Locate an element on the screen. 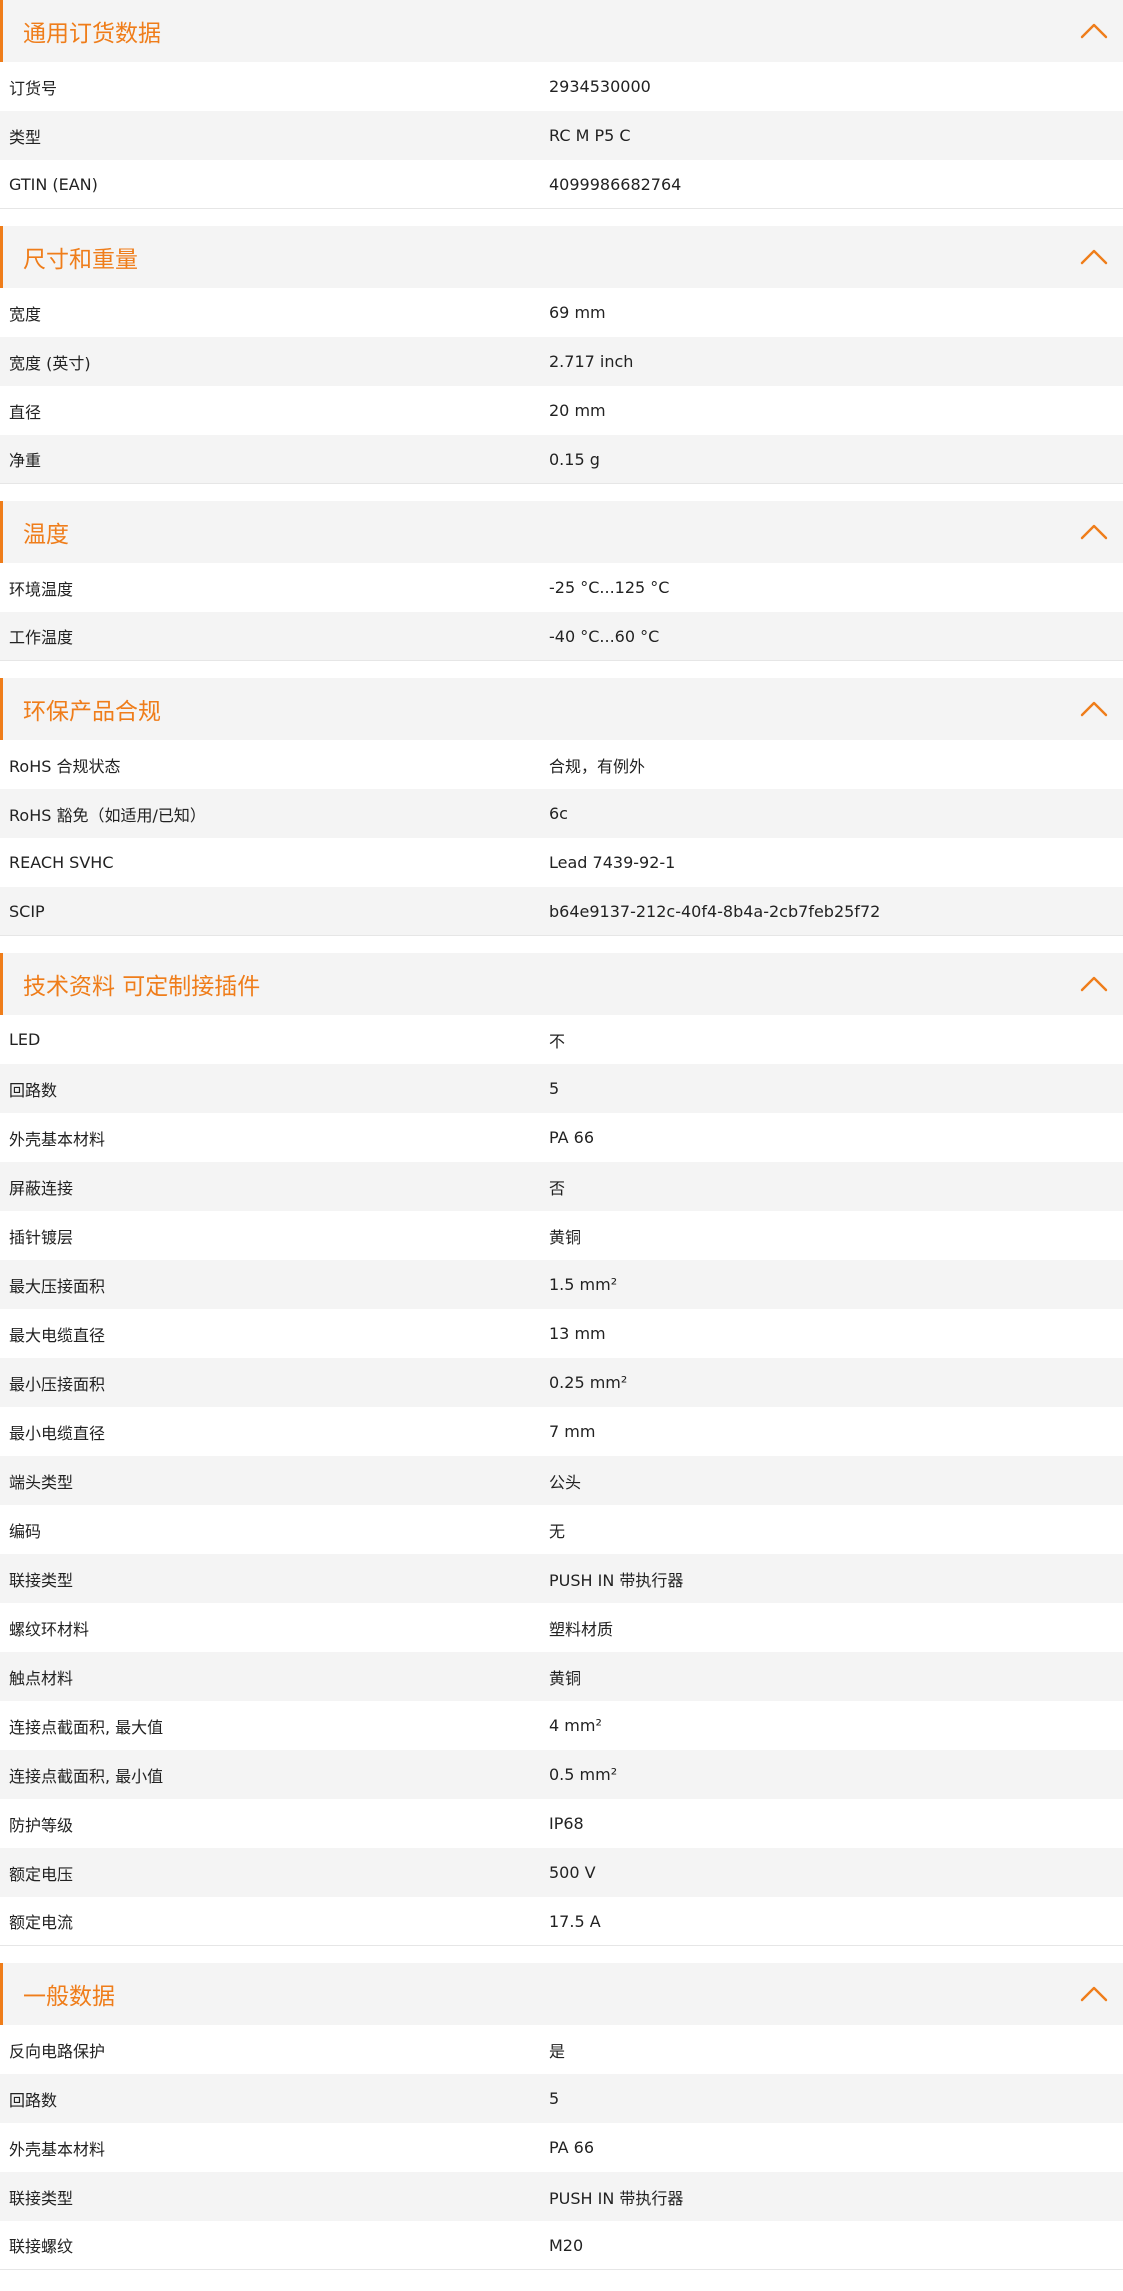 This screenshot has height=2291, width=1123. spec-row: 最小压接面积 0.25 mm² is located at coordinates (561, 1382).